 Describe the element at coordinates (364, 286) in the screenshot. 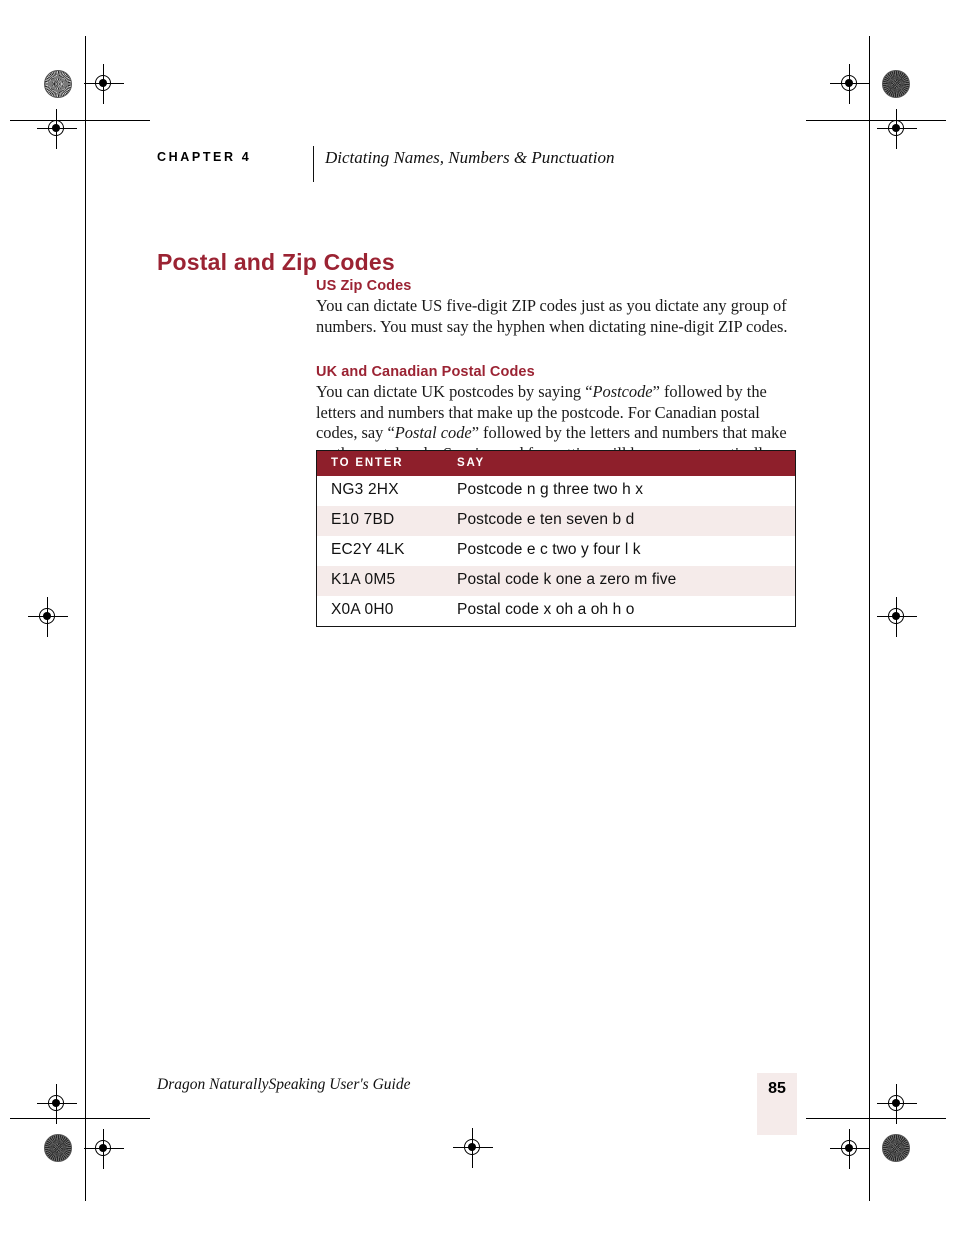

I see `subsection-title-us-zip-codes: US Zip Codes` at that location.